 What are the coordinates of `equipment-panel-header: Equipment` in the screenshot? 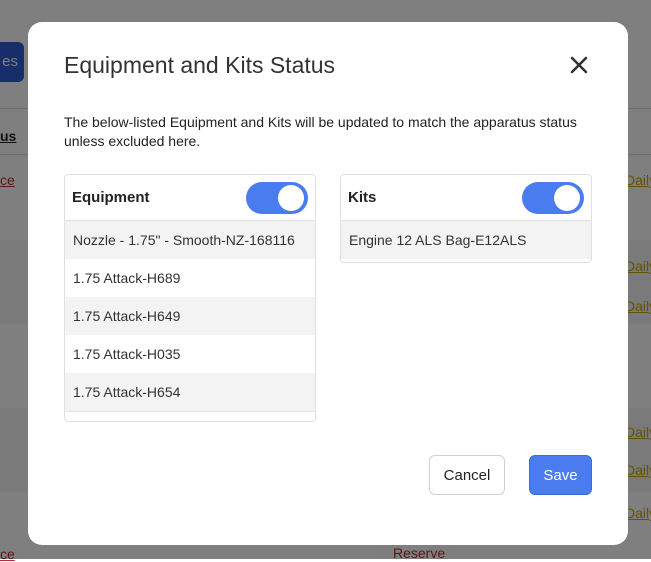 It's located at (190, 198).